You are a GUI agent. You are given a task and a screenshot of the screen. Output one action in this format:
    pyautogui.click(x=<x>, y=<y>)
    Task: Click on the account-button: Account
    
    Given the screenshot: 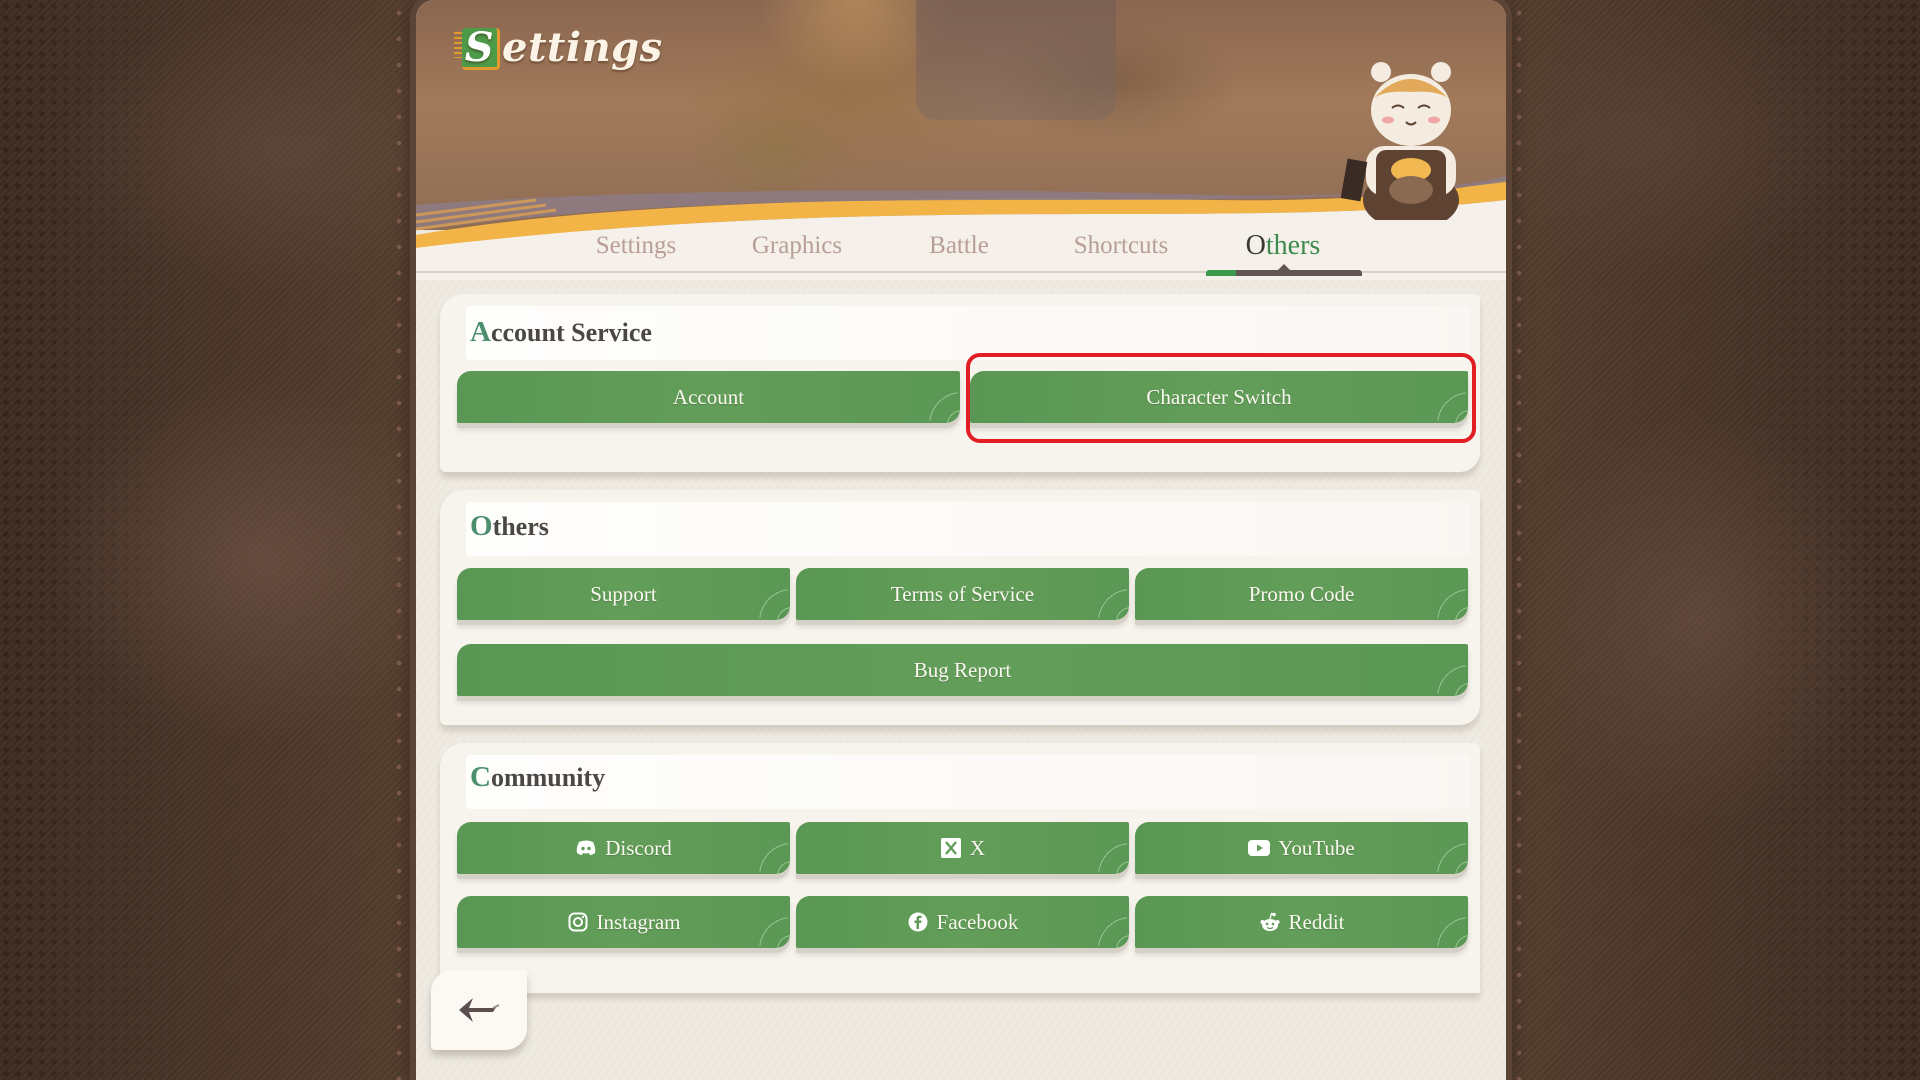 What is the action you would take?
    pyautogui.click(x=708, y=397)
    